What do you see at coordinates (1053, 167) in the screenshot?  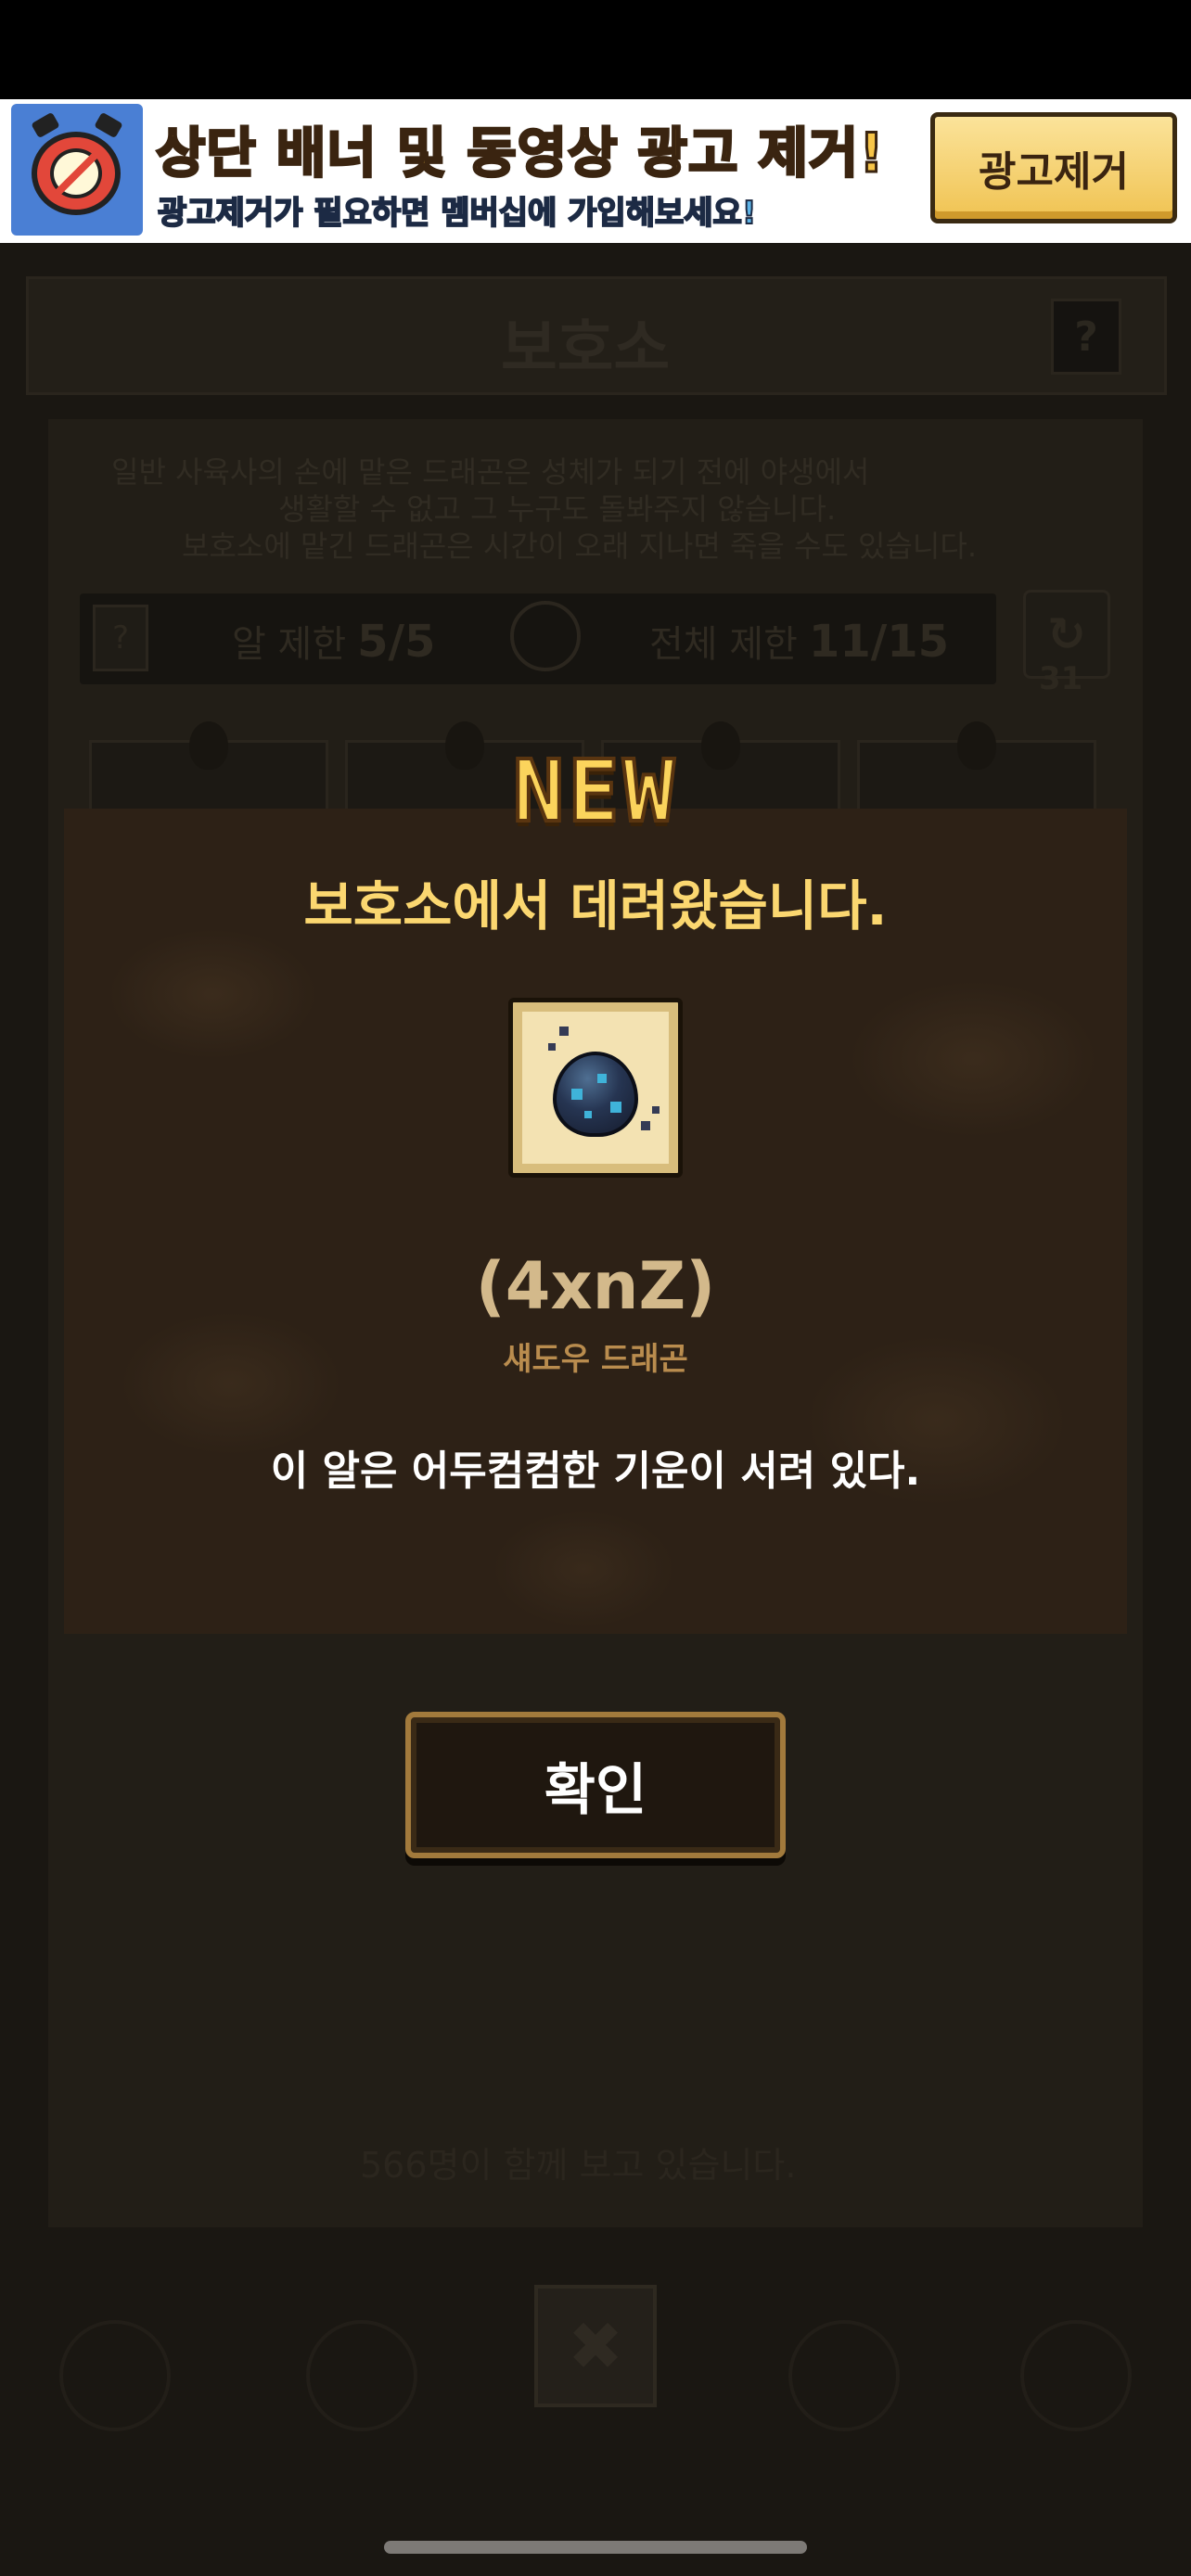 I see `remove-ads-button: 광고제거` at bounding box center [1053, 167].